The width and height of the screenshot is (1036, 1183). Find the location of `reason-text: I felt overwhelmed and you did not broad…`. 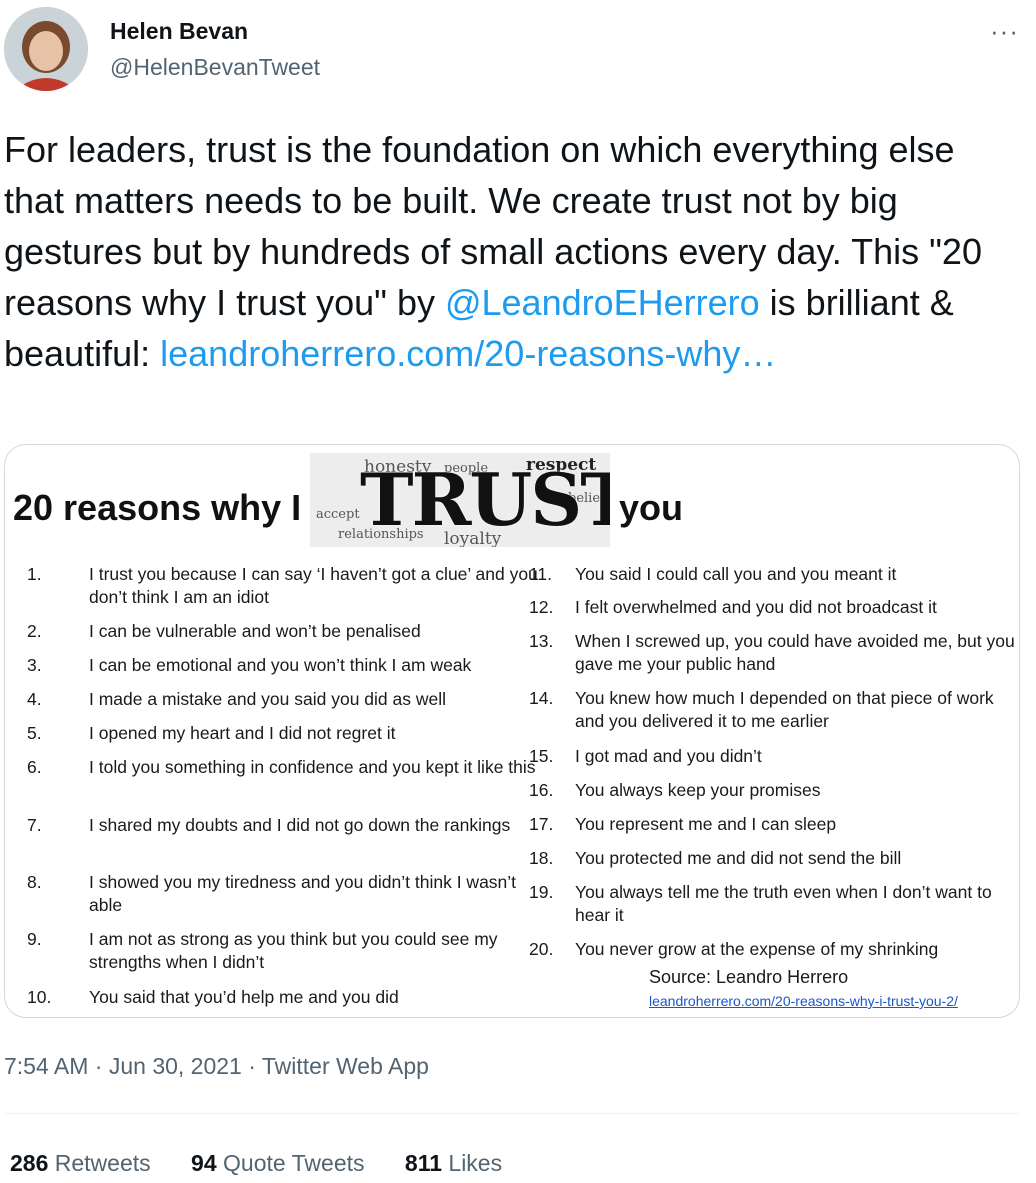

reason-text: I felt overwhelmed and you did not broad… is located at coordinates (756, 607).